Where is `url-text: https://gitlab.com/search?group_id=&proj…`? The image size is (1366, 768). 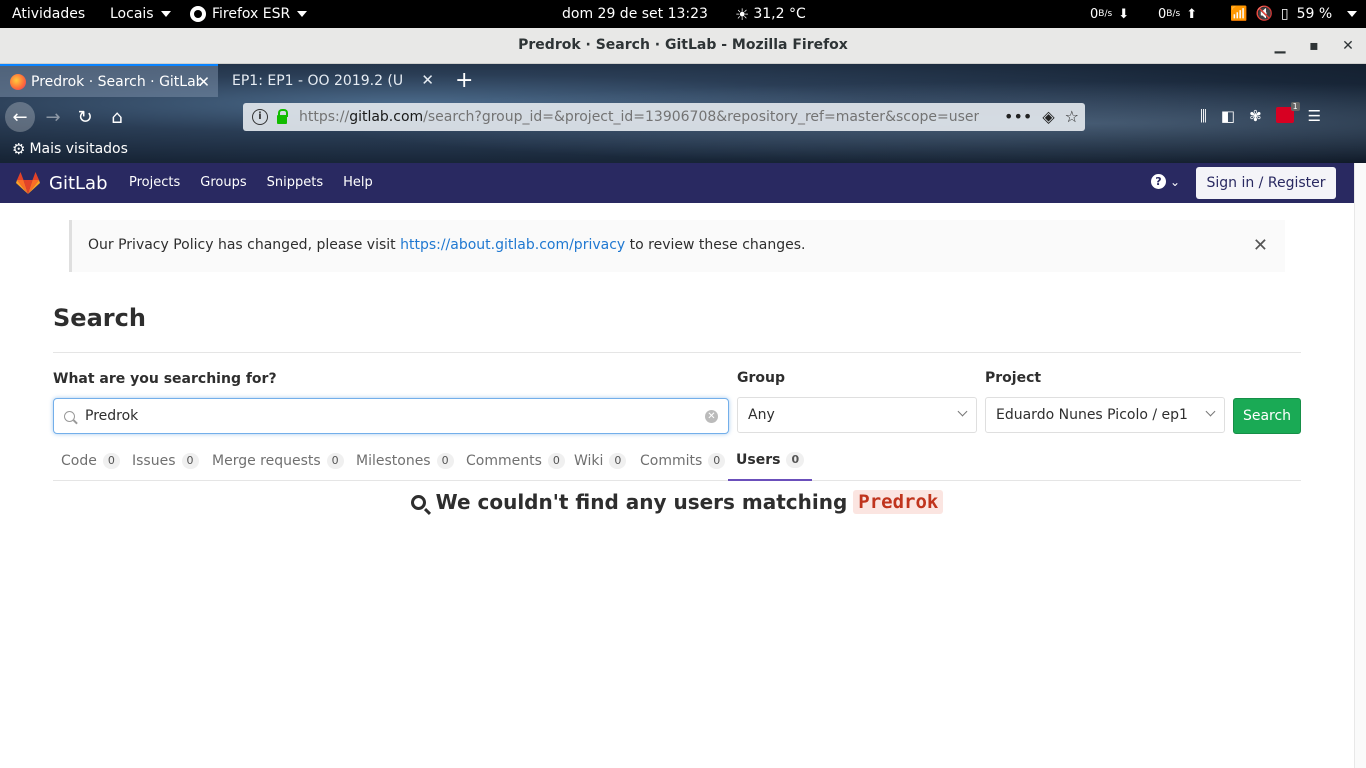 url-text: https://gitlab.com/search?group_id=&proj… is located at coordinates (639, 117).